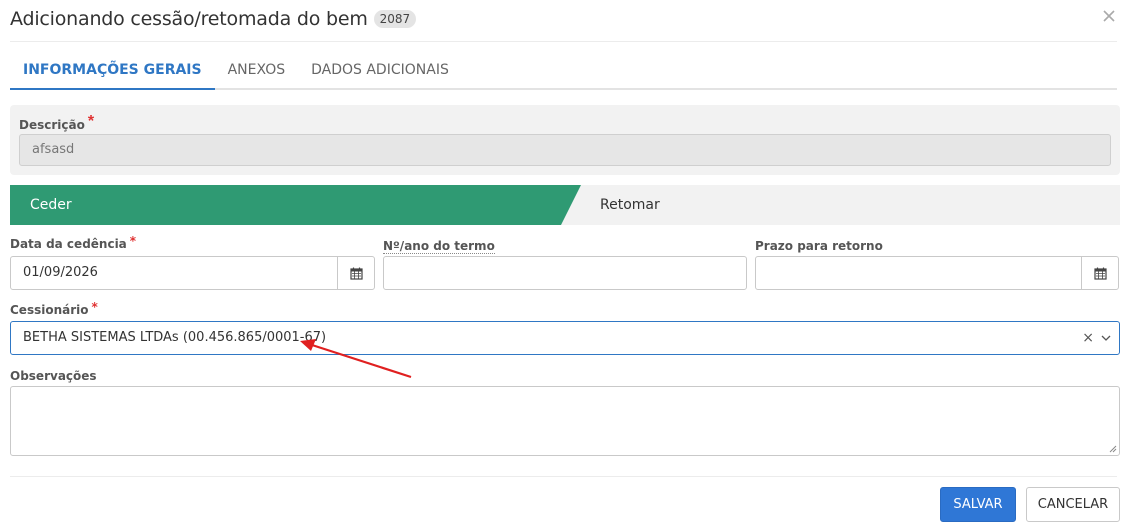 The height and width of the screenshot is (527, 1127). Describe the element at coordinates (189, 19) in the screenshot. I see `dialog-title: Adicionando cessão/retomada do bem` at that location.